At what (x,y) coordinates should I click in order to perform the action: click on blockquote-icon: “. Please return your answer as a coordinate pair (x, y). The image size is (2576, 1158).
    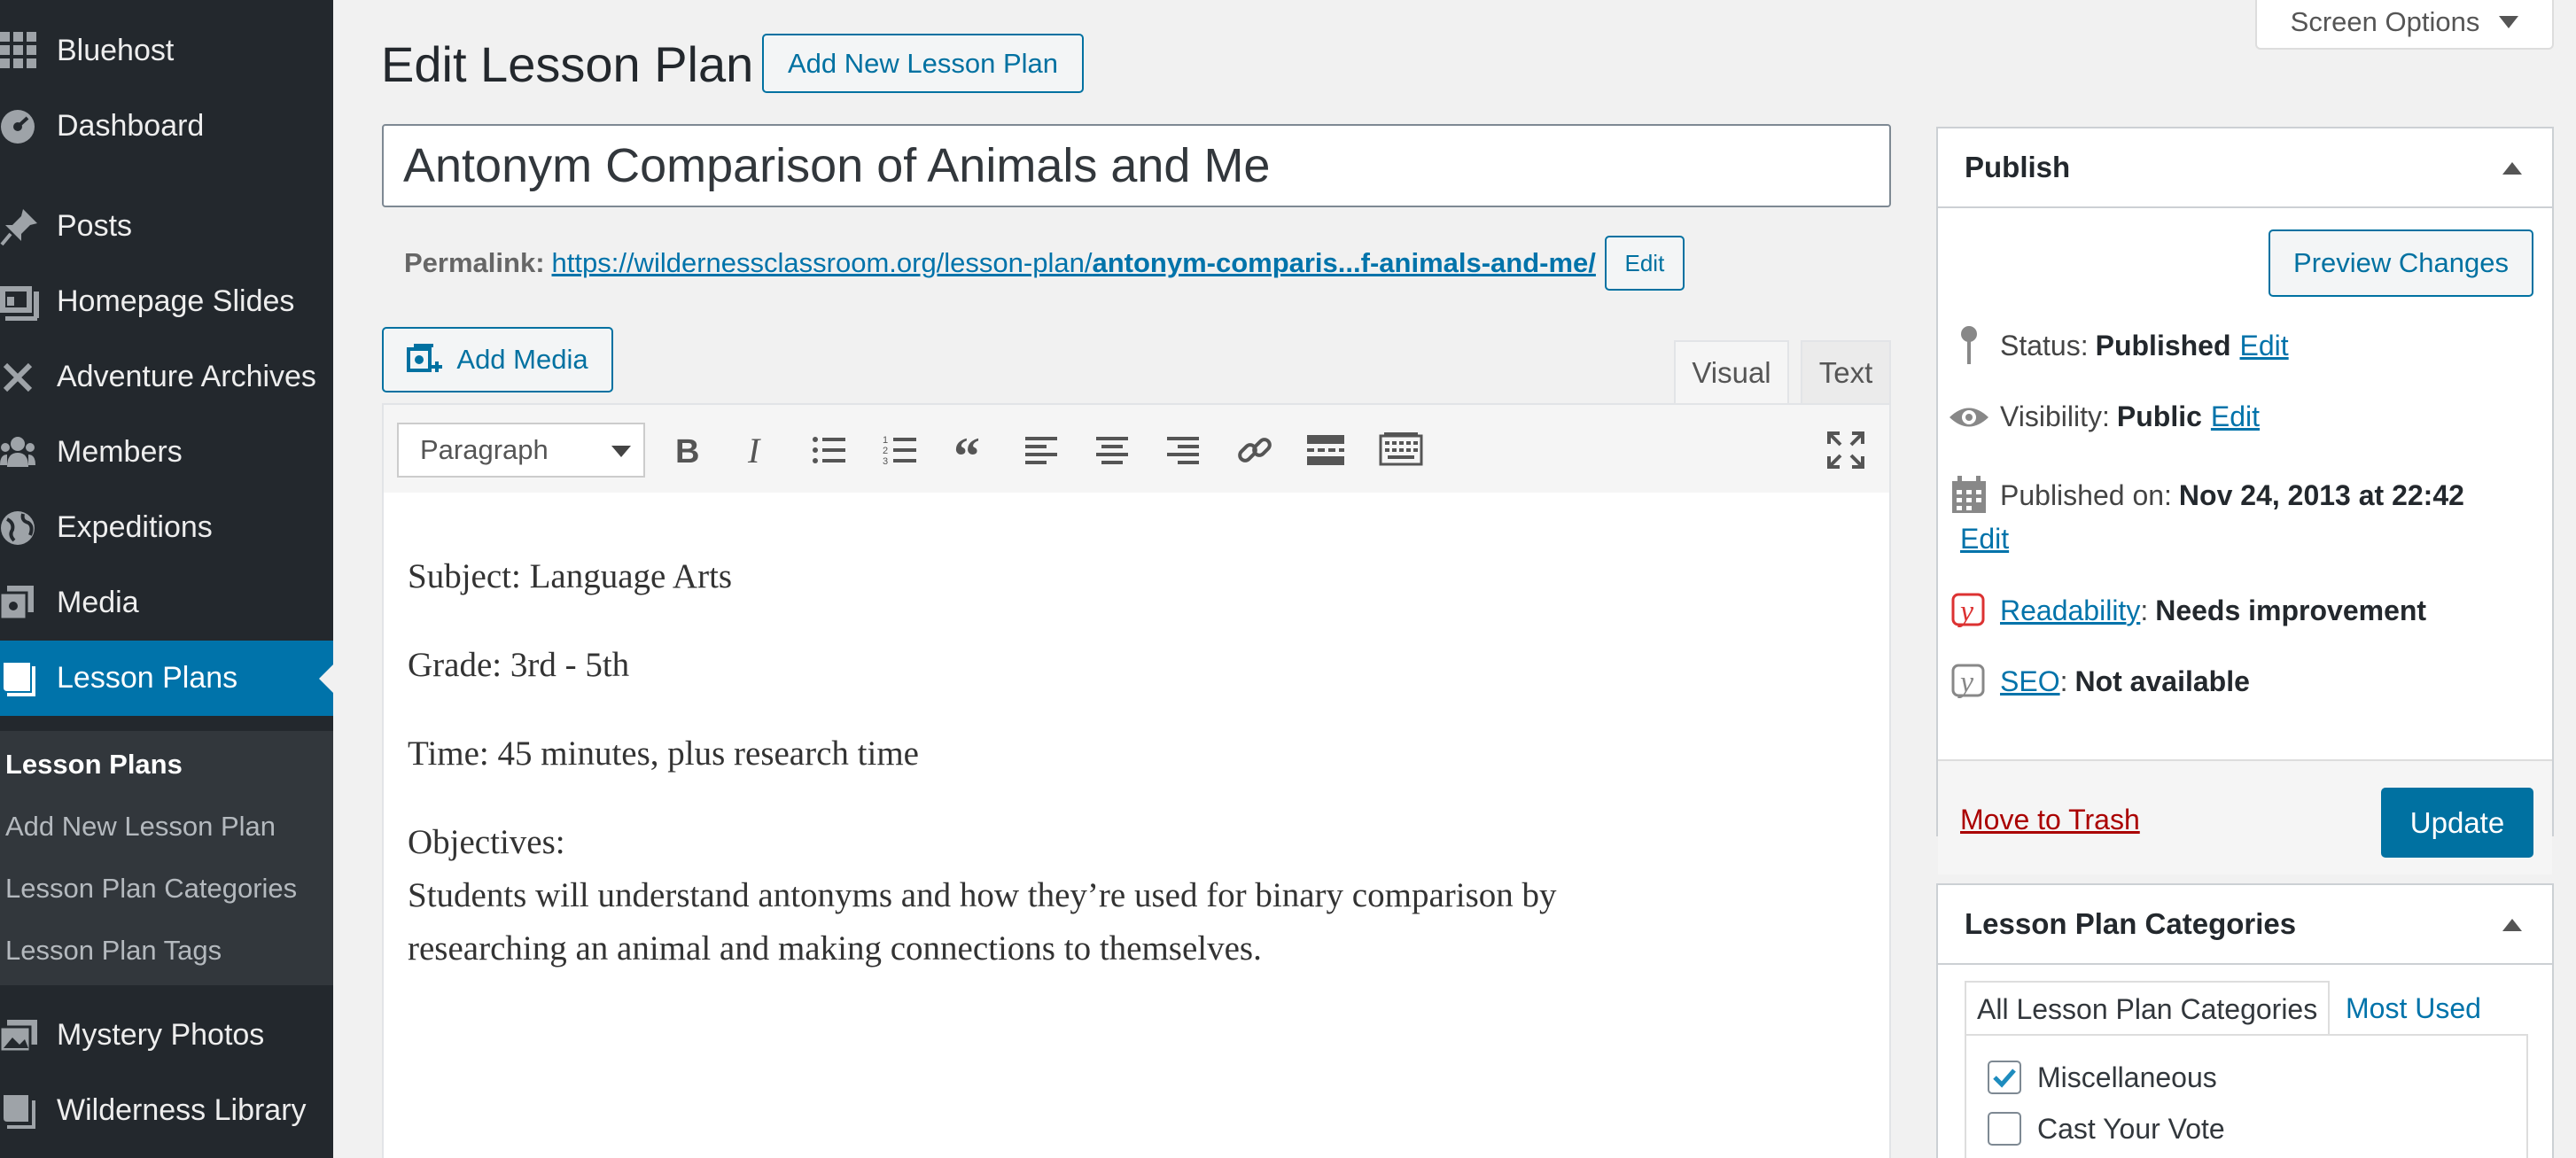
    Looking at the image, I should click on (967, 450).